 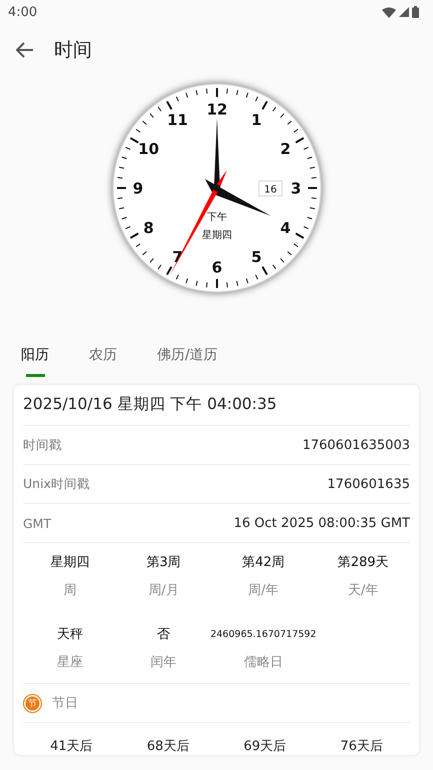 I want to click on countdown-text: 68天后, so click(x=168, y=746).